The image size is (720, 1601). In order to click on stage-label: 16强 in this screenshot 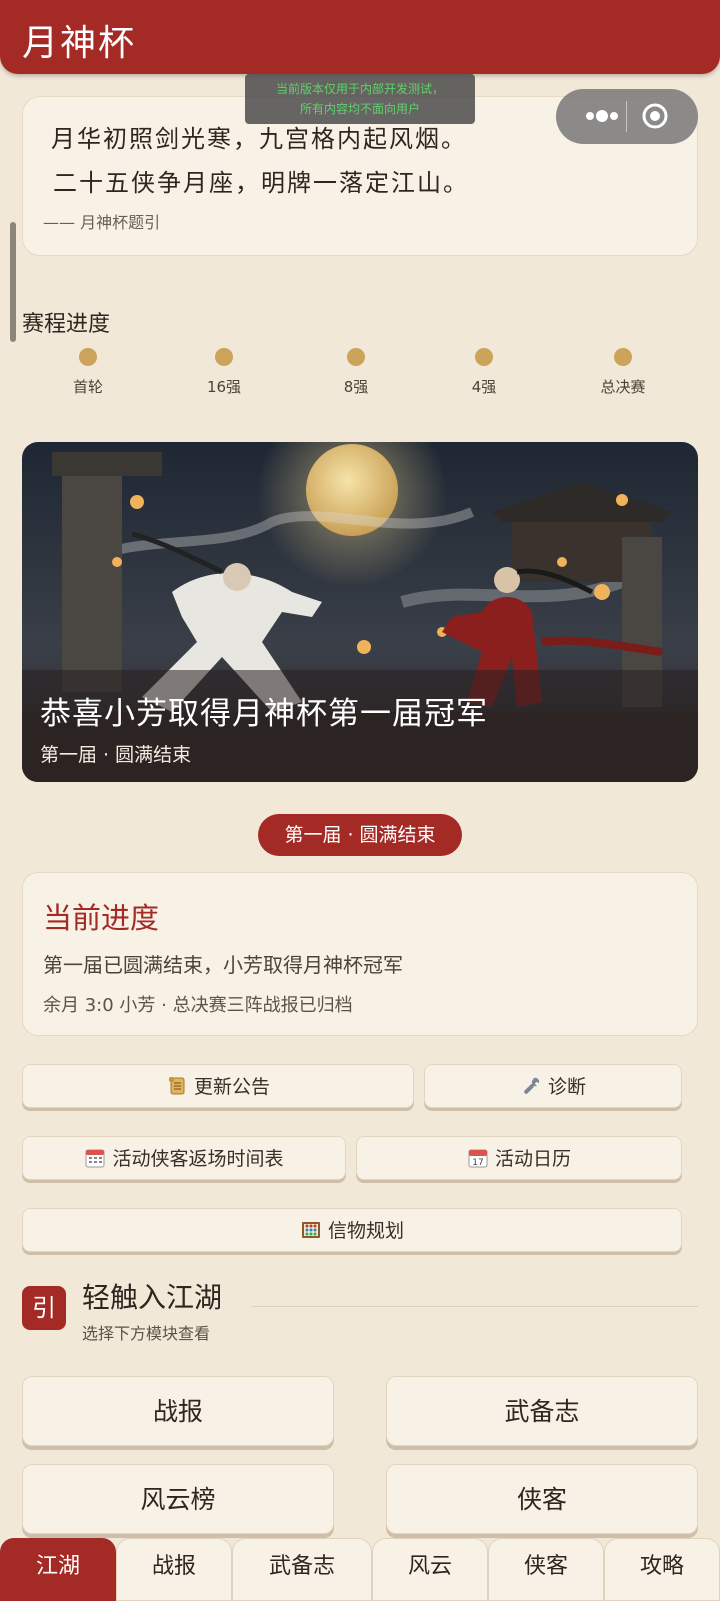, I will do `click(224, 387)`.